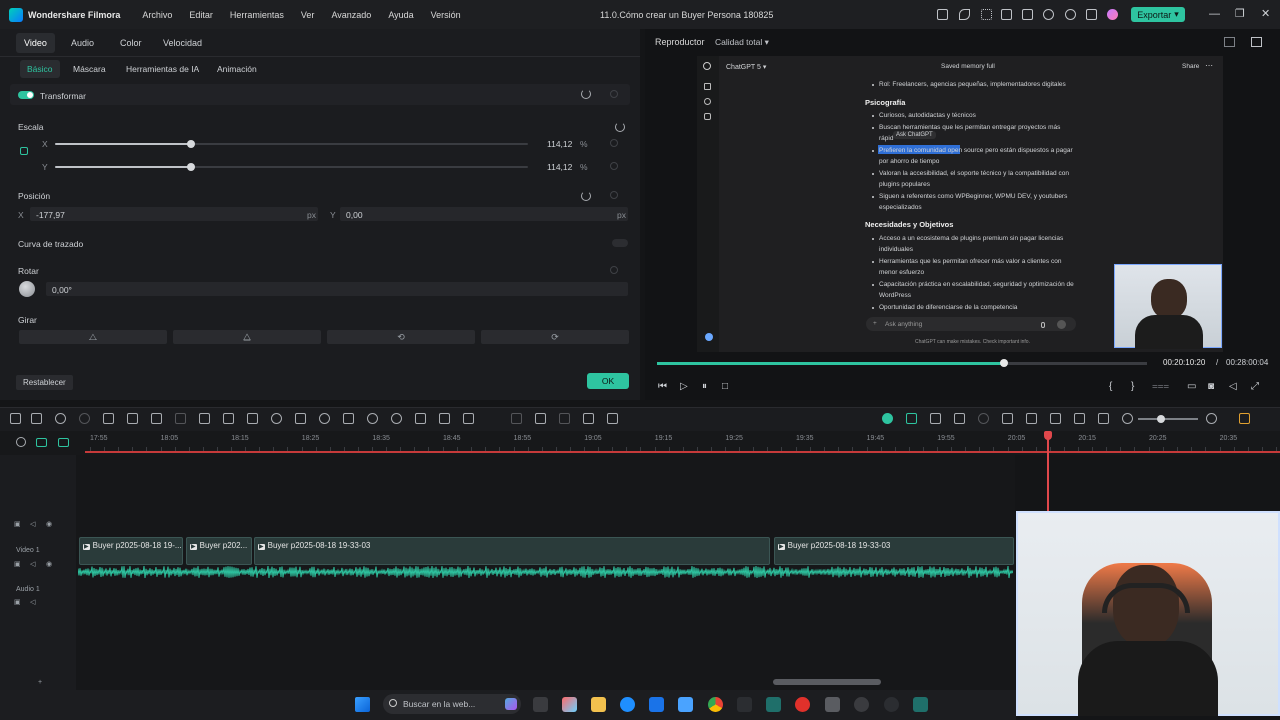 This screenshot has height=720, width=1280. I want to click on edge-icon, so click(627, 704).